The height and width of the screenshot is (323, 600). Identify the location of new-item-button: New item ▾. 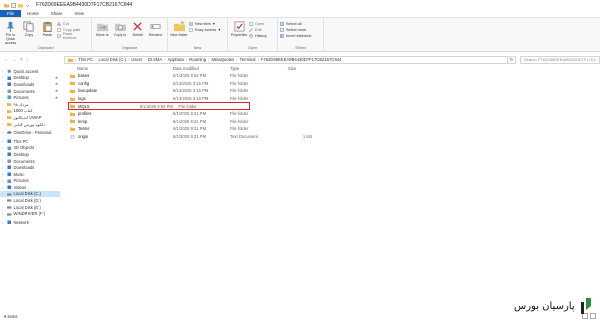
(204, 23).